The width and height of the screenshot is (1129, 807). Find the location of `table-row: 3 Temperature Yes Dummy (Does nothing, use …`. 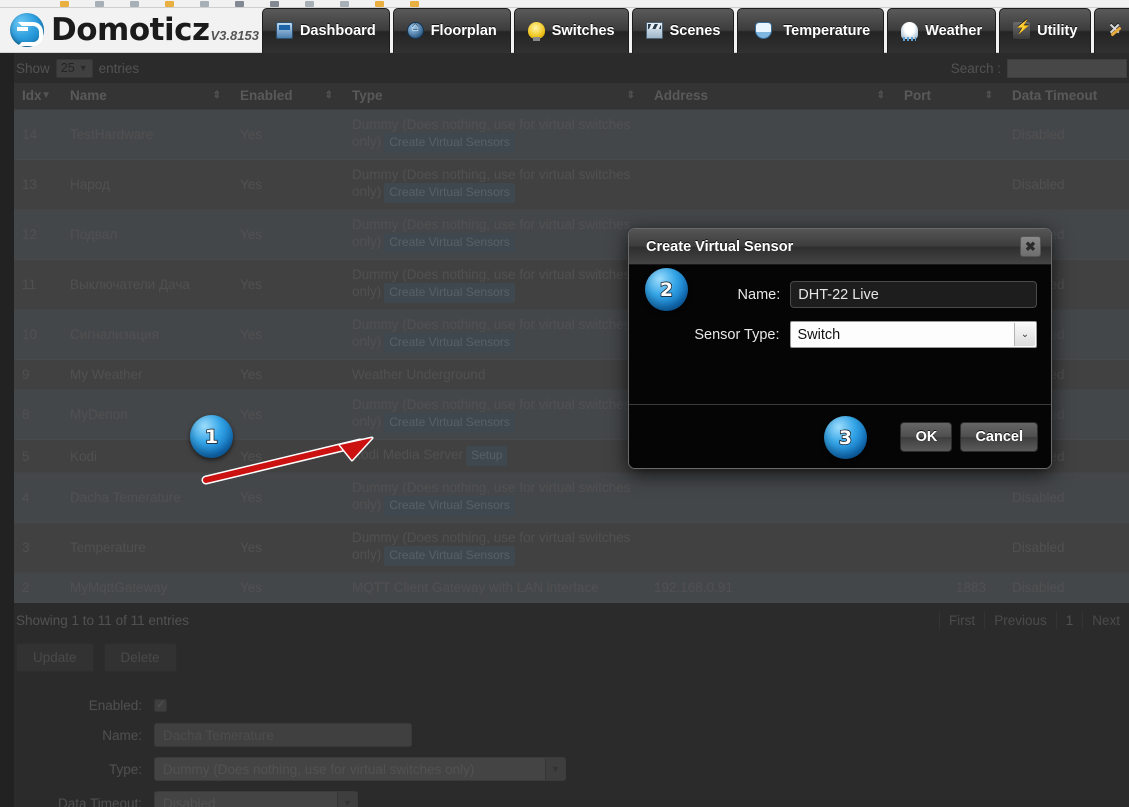

table-row: 3 Temperature Yes Dummy (Does nothing, use … is located at coordinates (571, 547).